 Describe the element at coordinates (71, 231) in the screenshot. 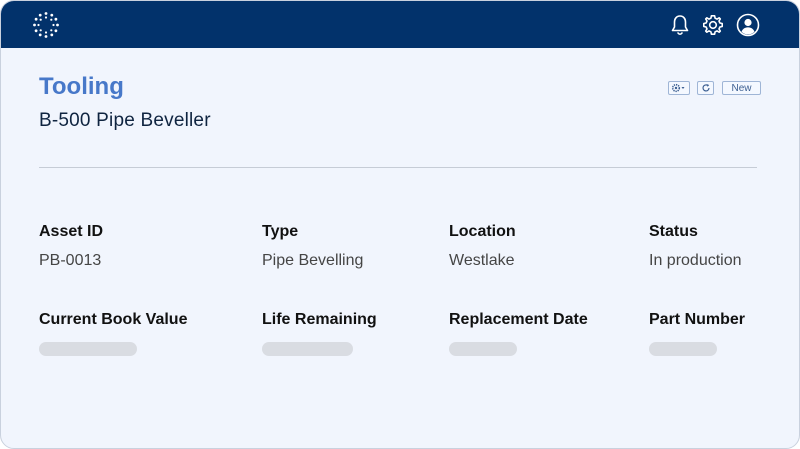

I see `asset-id-label: Asset ID` at that location.